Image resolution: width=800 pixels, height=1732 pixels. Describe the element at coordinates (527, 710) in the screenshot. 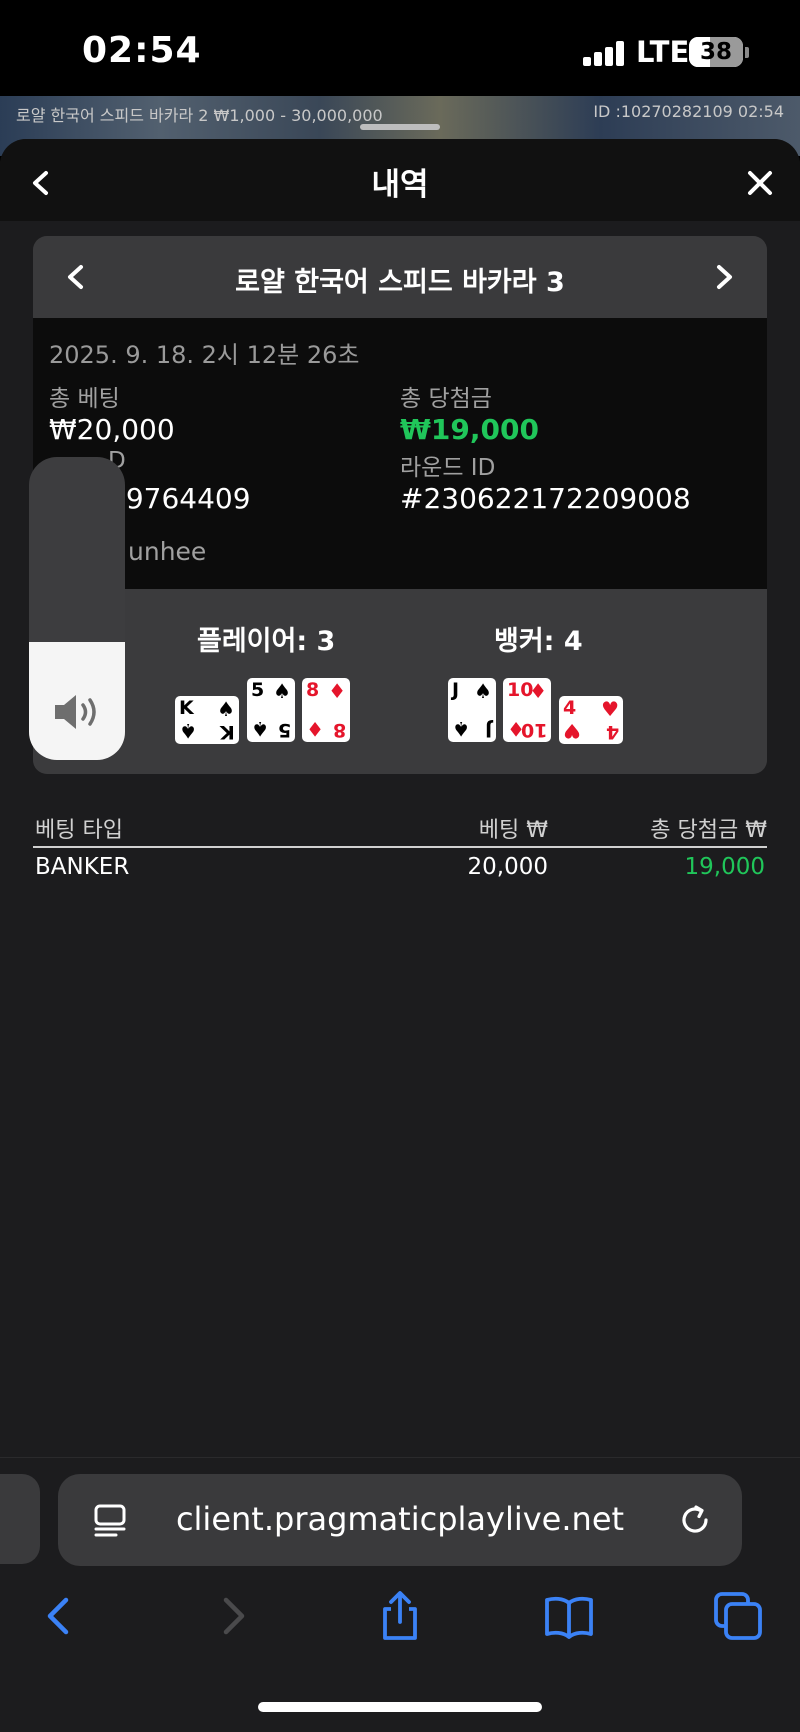

I see `banker-card-2: 10 ♦ 10 ♦` at that location.